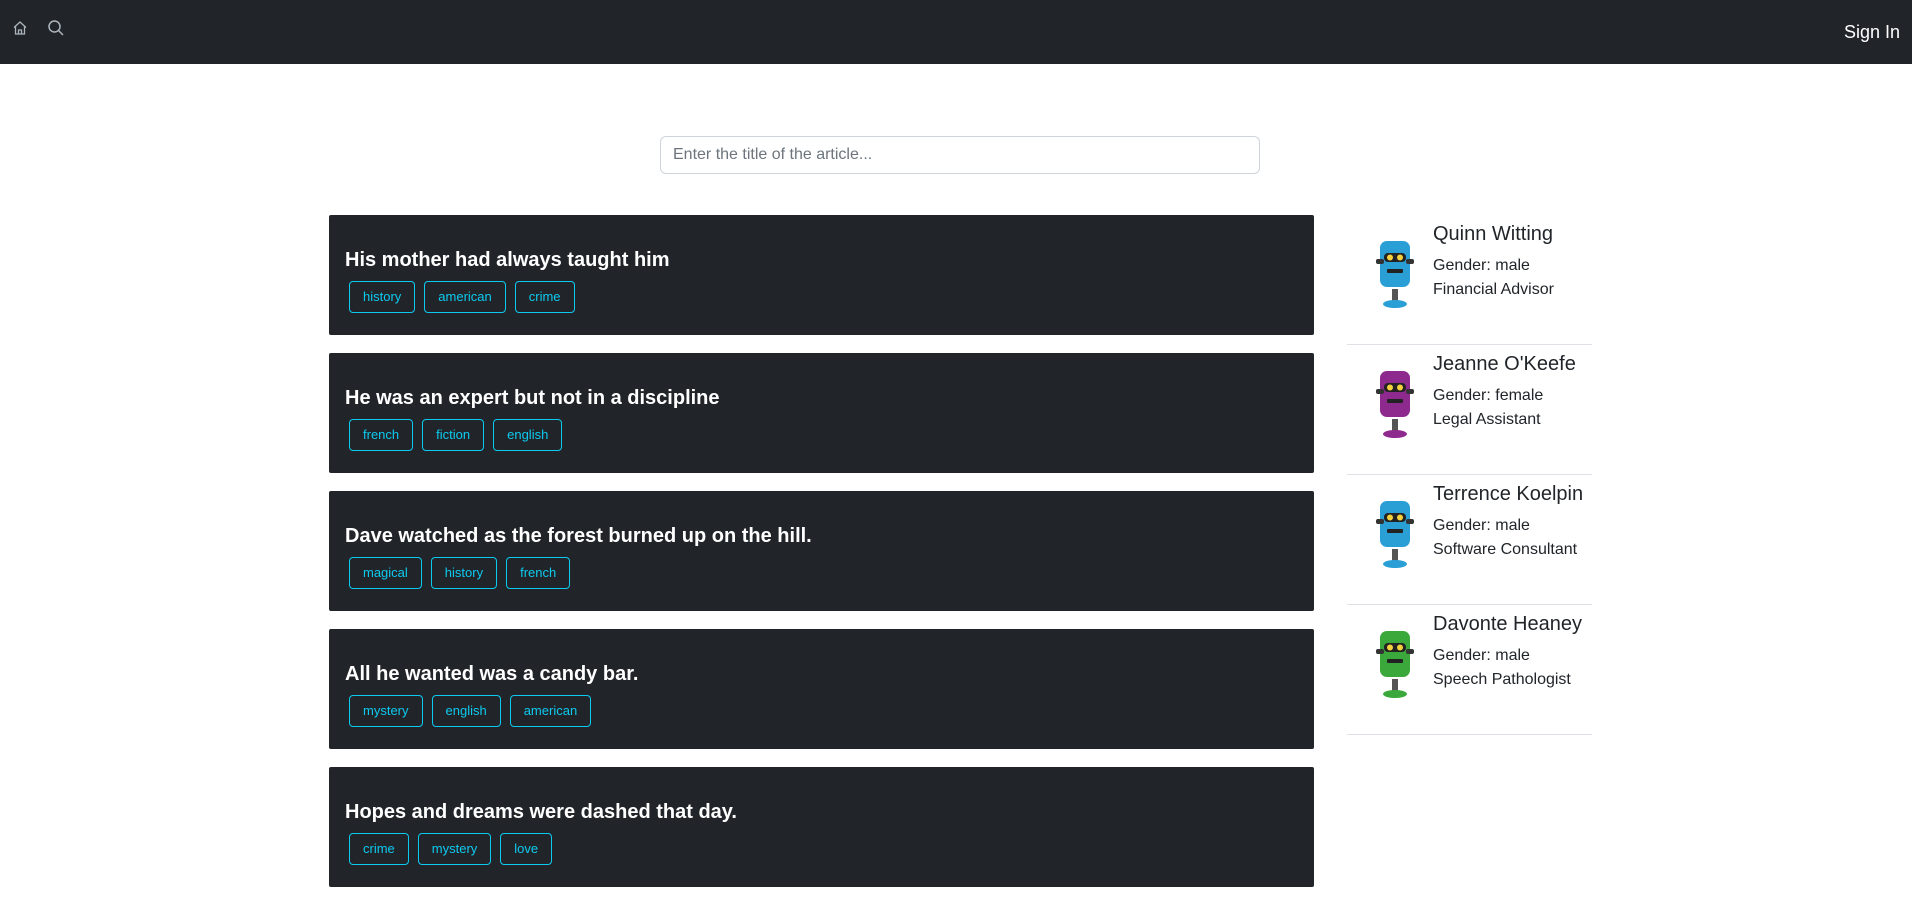  Describe the element at coordinates (821, 398) in the screenshot. I see `article-title: He was an expert but not in a discipline` at that location.